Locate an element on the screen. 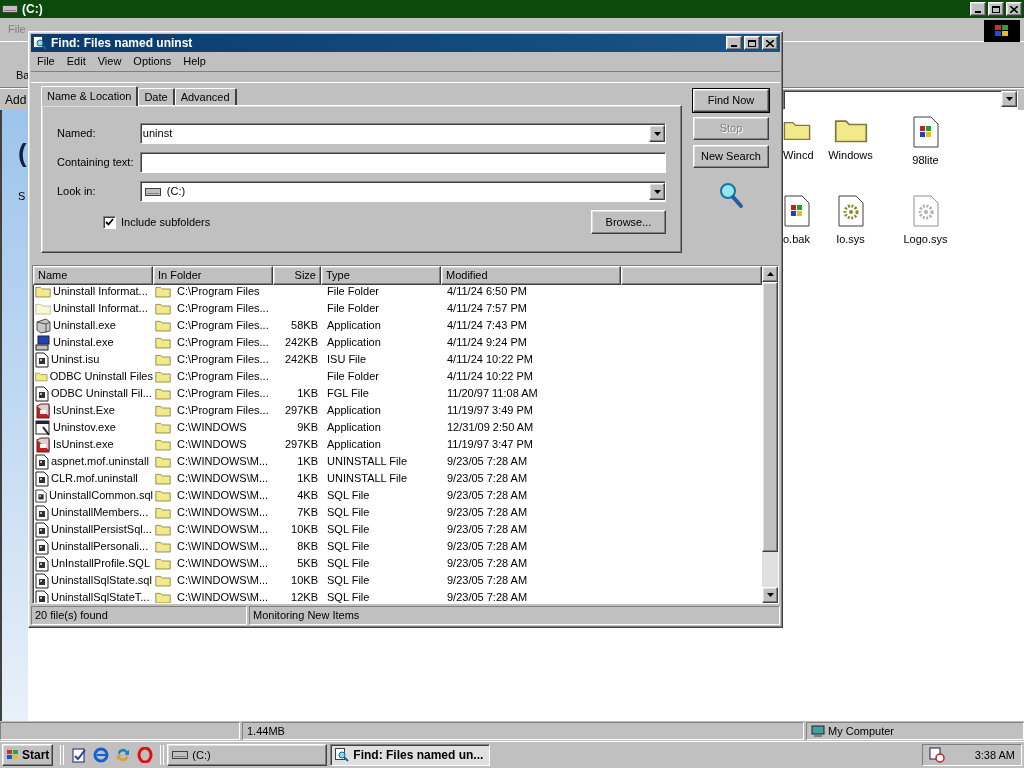 This screenshot has width=1024, height=768. menu-item: View is located at coordinates (109, 61).